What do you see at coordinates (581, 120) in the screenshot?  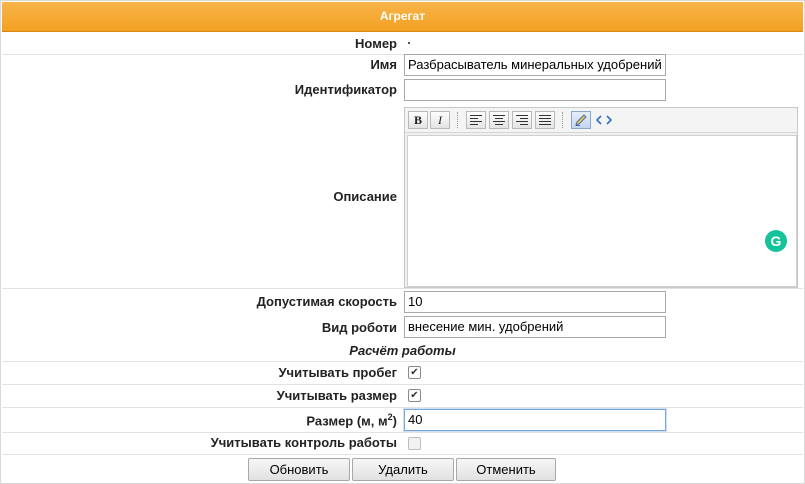 I see `pencil-icon` at bounding box center [581, 120].